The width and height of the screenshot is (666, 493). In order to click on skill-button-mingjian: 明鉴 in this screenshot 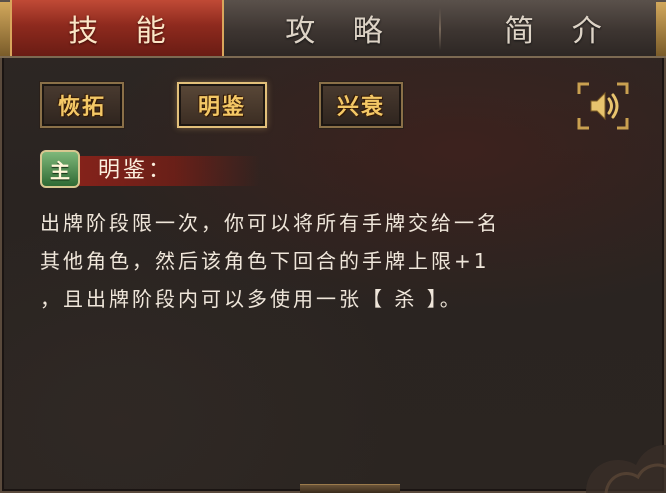, I will do `click(222, 105)`.